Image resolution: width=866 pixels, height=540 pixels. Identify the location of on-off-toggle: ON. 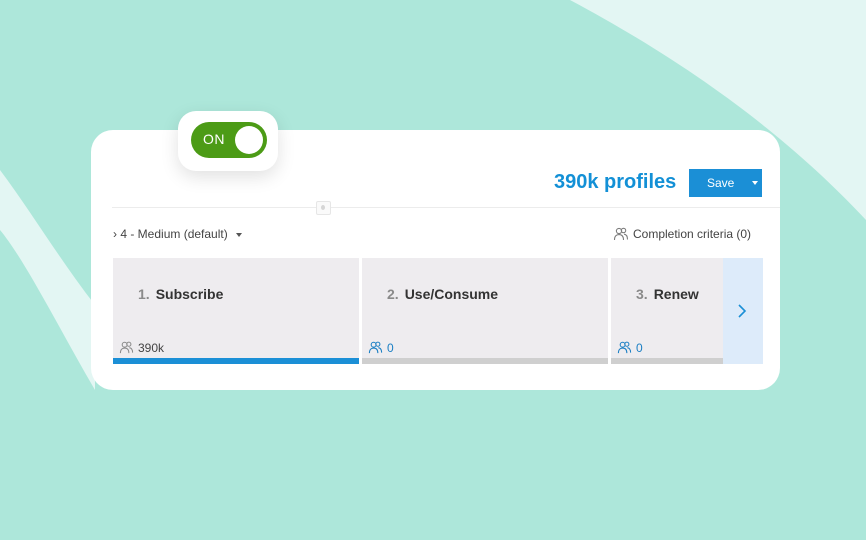
(229, 140).